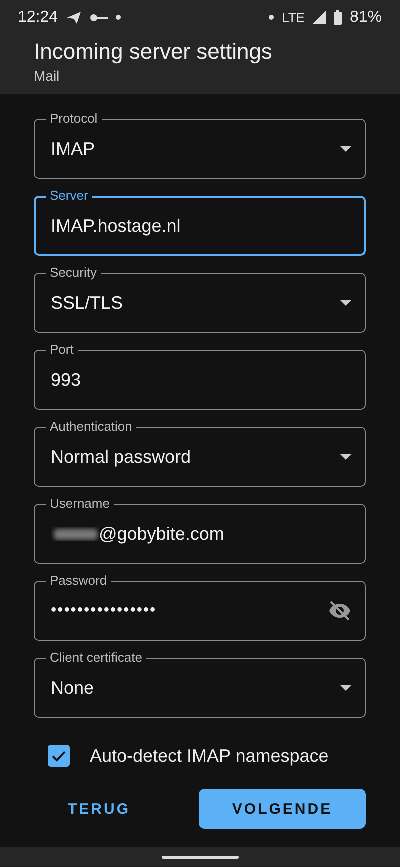 Image resolution: width=400 pixels, height=867 pixels. I want to click on home-indicator, so click(200, 857).